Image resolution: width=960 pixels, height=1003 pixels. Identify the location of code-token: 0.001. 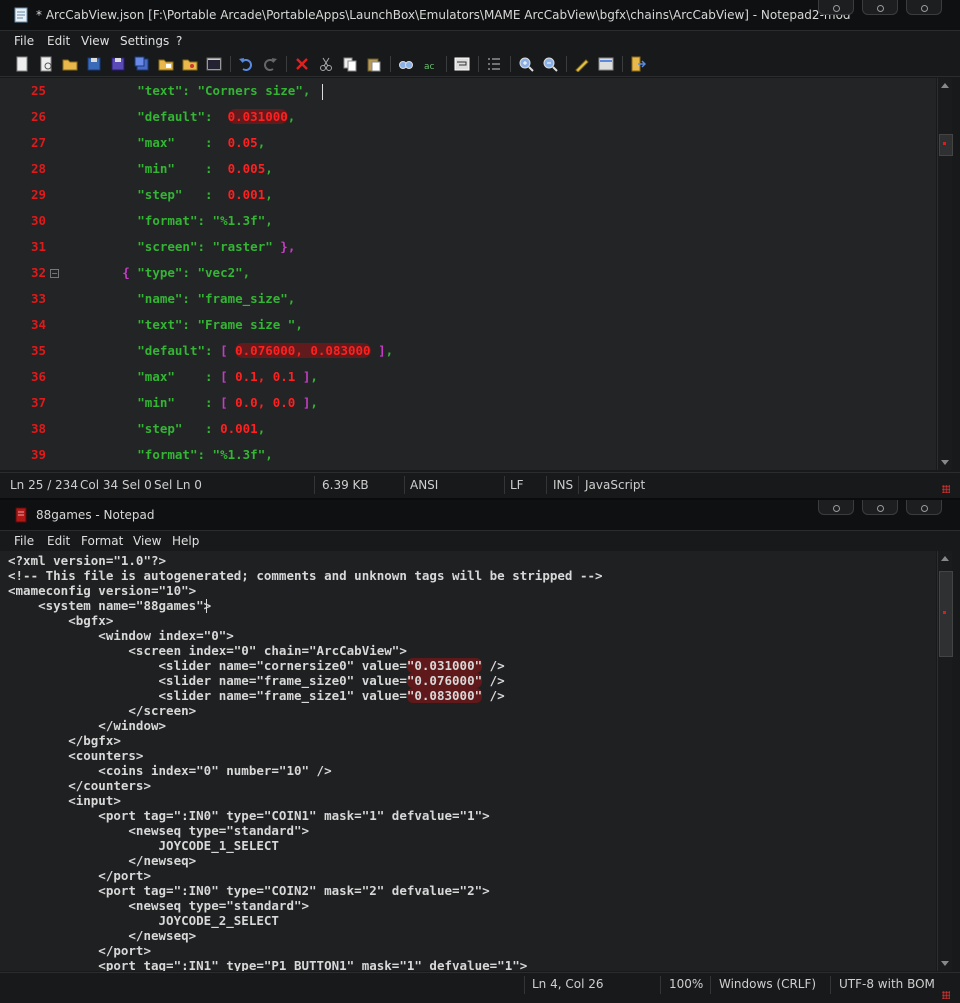
(246, 194).